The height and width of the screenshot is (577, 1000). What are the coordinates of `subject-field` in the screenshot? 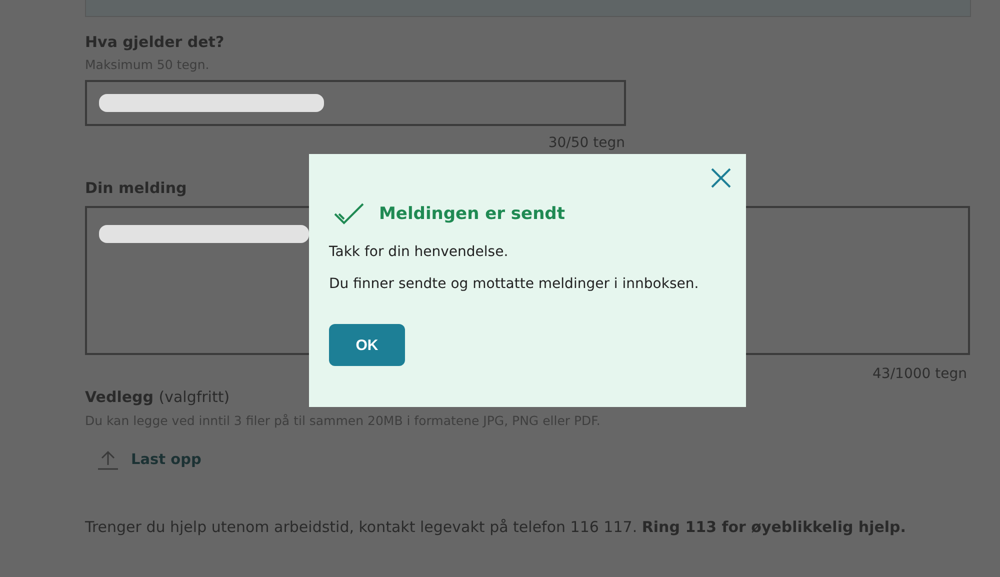 It's located at (355, 103).